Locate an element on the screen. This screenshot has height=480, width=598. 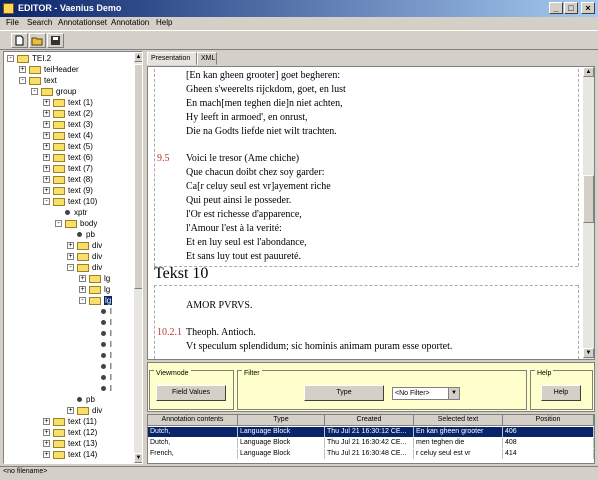
column-header: Selected text is located at coordinates (458, 420).